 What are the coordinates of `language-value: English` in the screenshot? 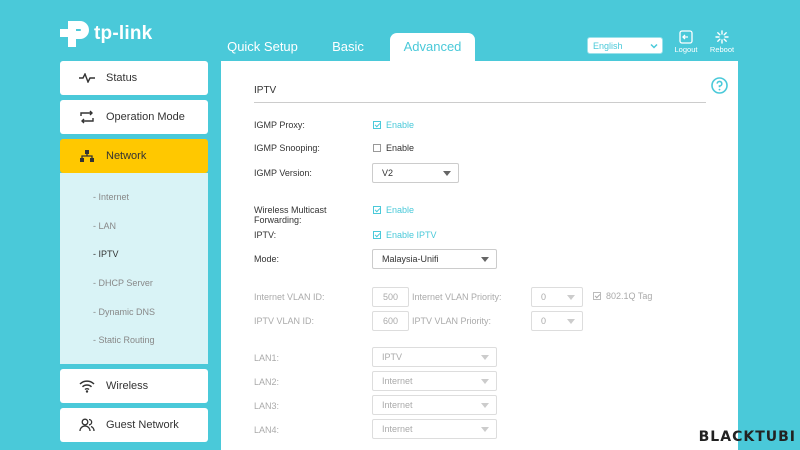 It's located at (608, 46).